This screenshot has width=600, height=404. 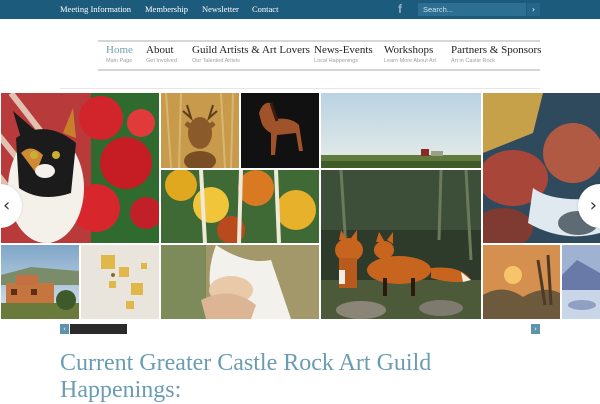 What do you see at coordinates (98, 329) in the screenshot?
I see `pager-track` at bounding box center [98, 329].